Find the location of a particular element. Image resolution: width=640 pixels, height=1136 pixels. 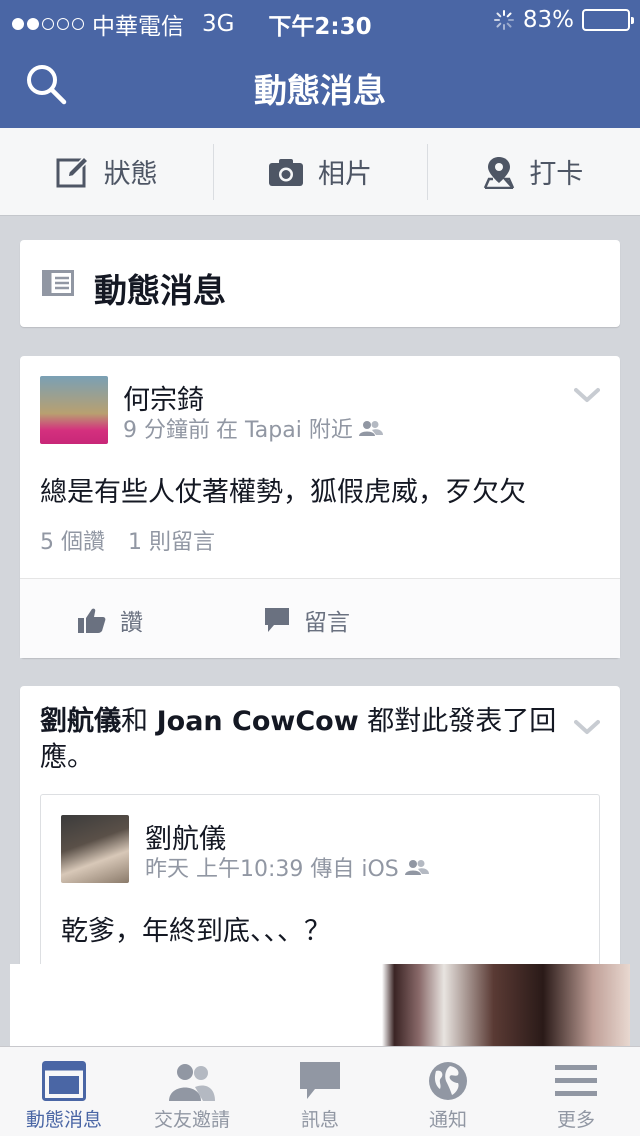

activity-spinner-icon is located at coordinates (503, 20).